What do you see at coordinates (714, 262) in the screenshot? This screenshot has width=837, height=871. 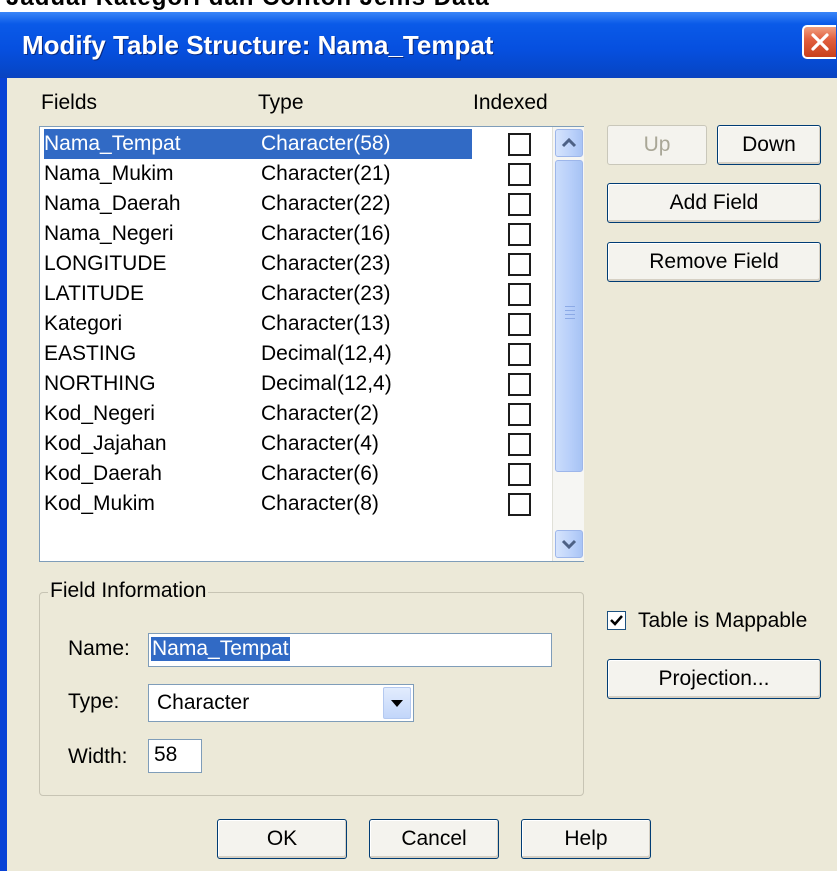 I see `remove-field-button: Remove Field` at bounding box center [714, 262].